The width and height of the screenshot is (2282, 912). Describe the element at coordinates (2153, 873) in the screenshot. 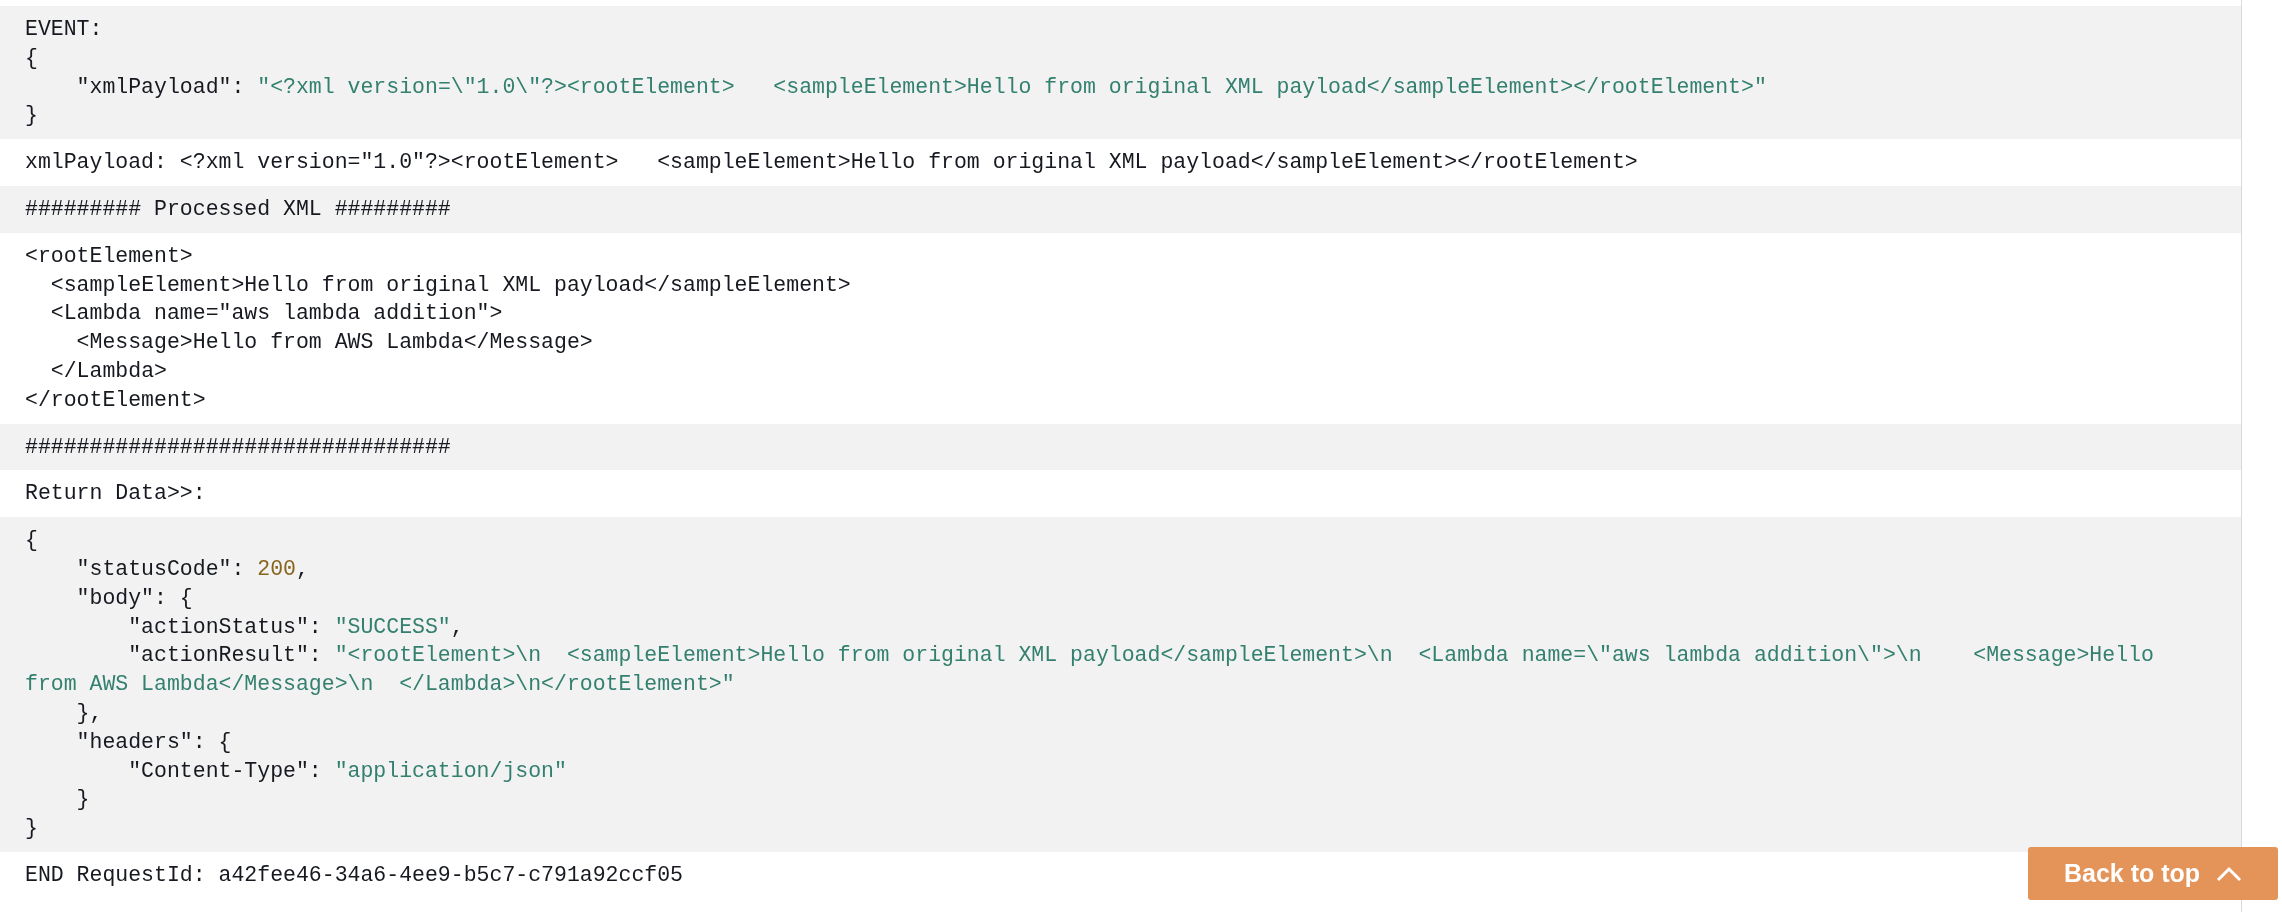

I see `back-to-top-button: Back to top` at that location.